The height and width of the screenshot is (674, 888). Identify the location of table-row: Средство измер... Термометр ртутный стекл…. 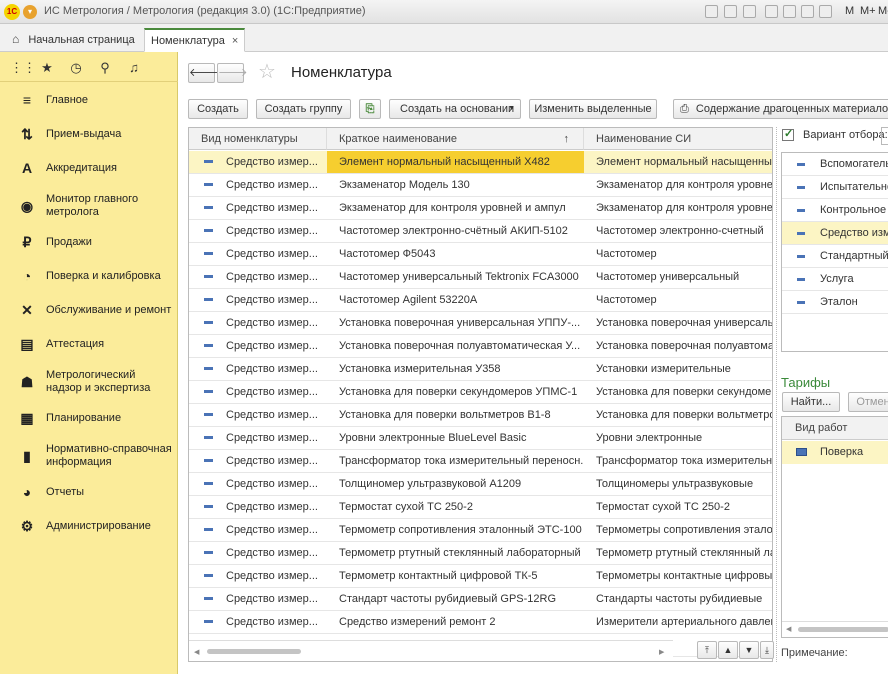
(480, 553).